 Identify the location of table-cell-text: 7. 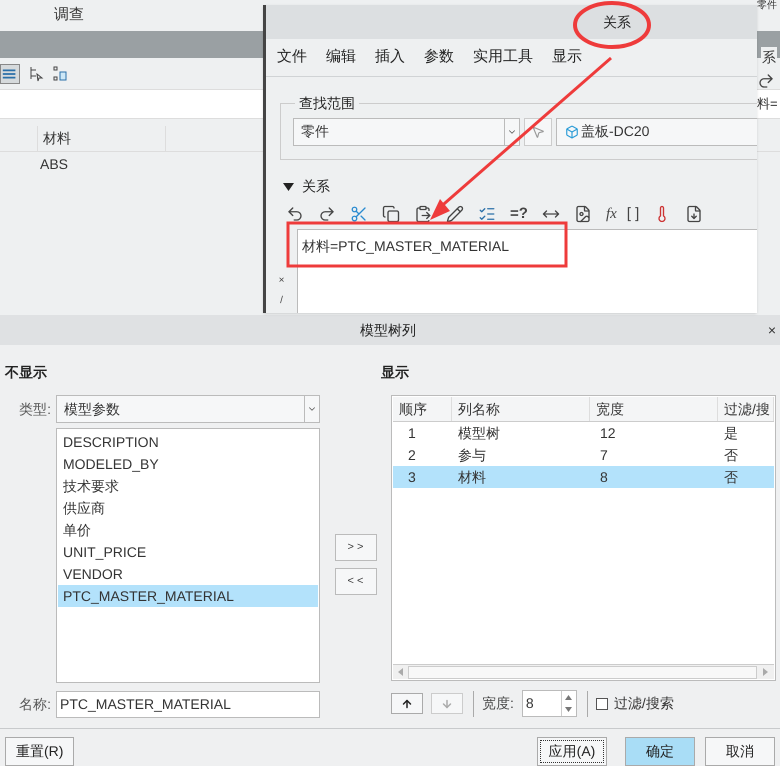
(604, 455).